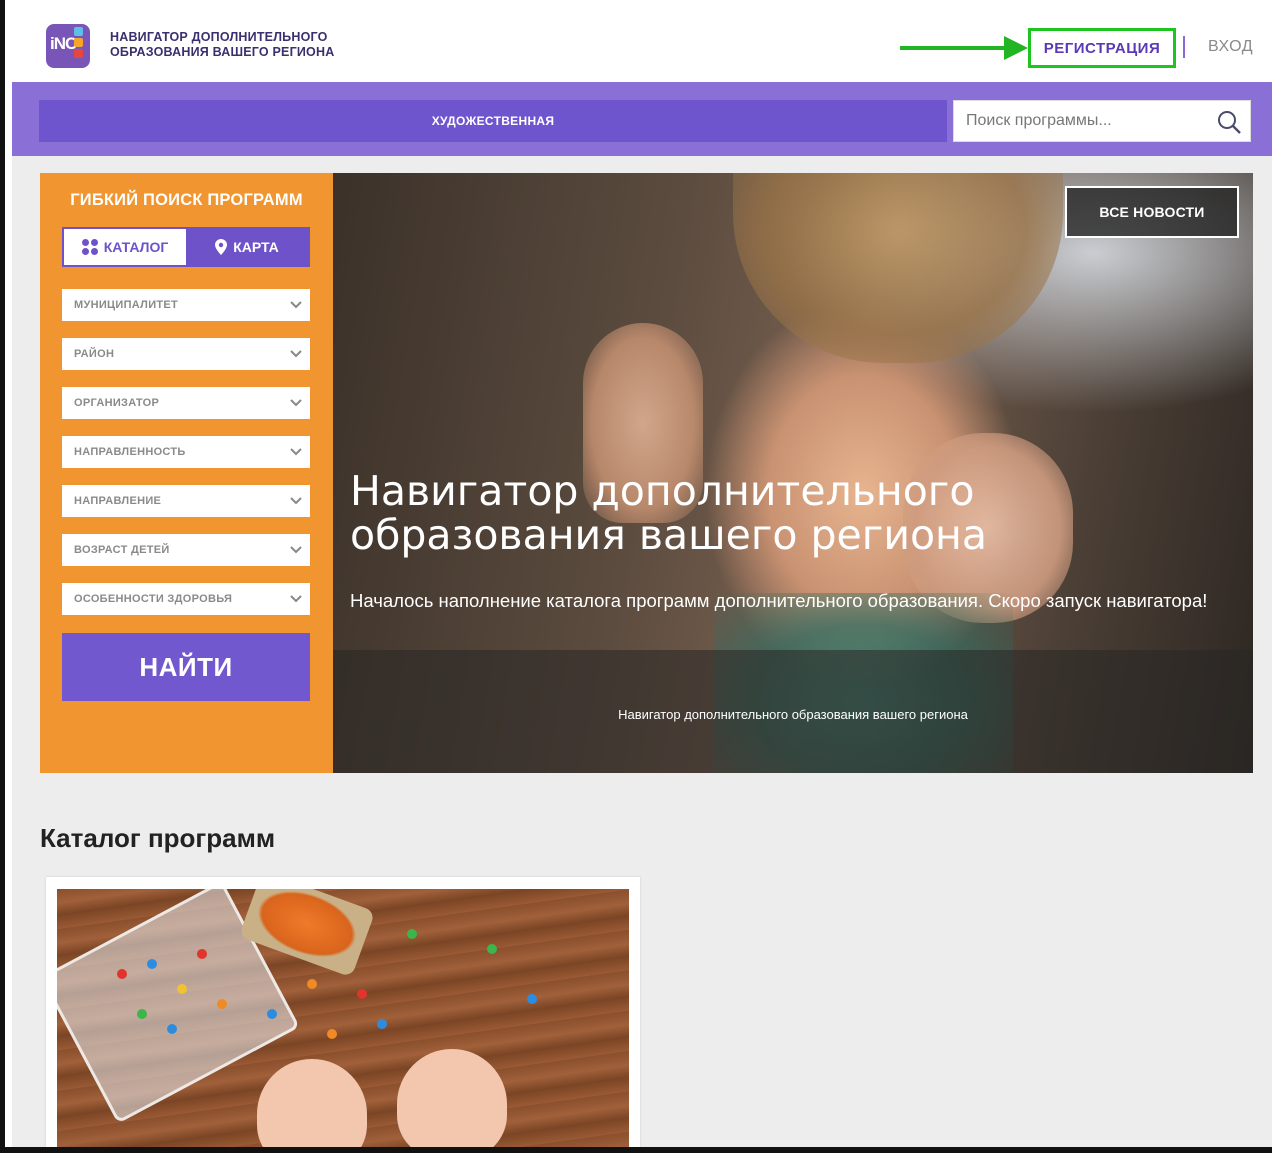 This screenshot has width=1272, height=1153. I want to click on green-arrow-icon, so click(964, 48).